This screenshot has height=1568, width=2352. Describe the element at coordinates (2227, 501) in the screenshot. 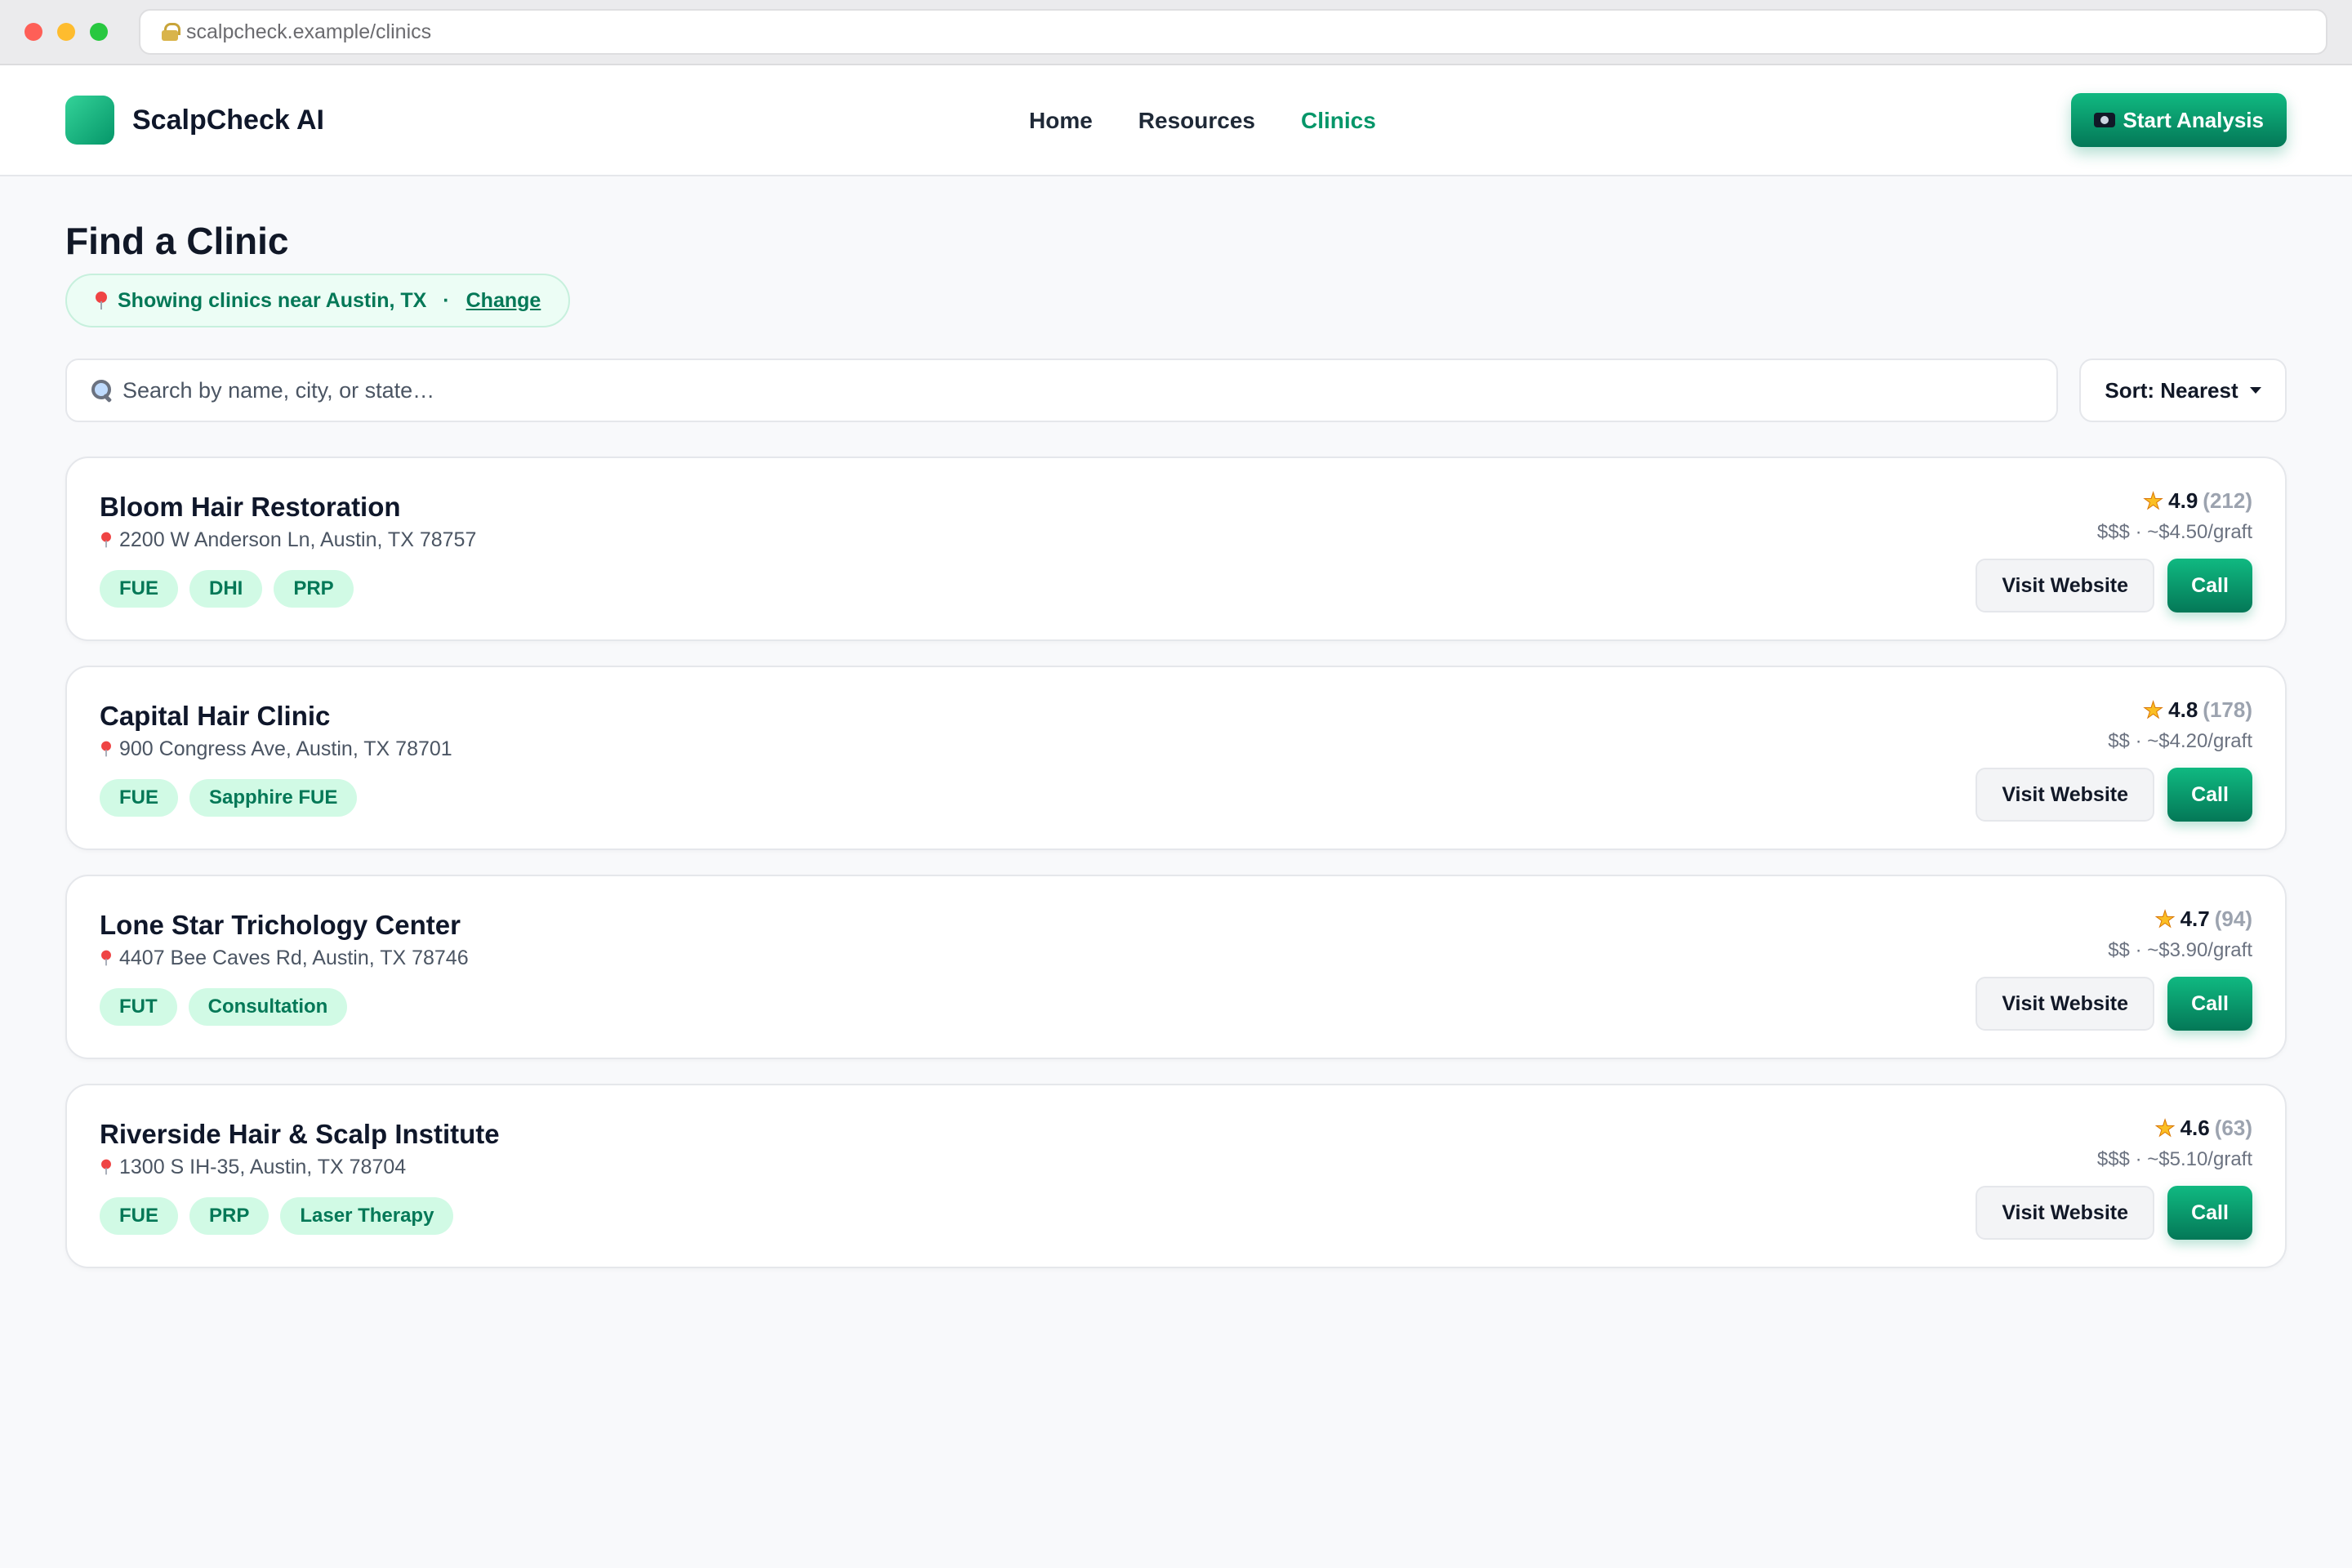

I see `review-count: (212)` at that location.